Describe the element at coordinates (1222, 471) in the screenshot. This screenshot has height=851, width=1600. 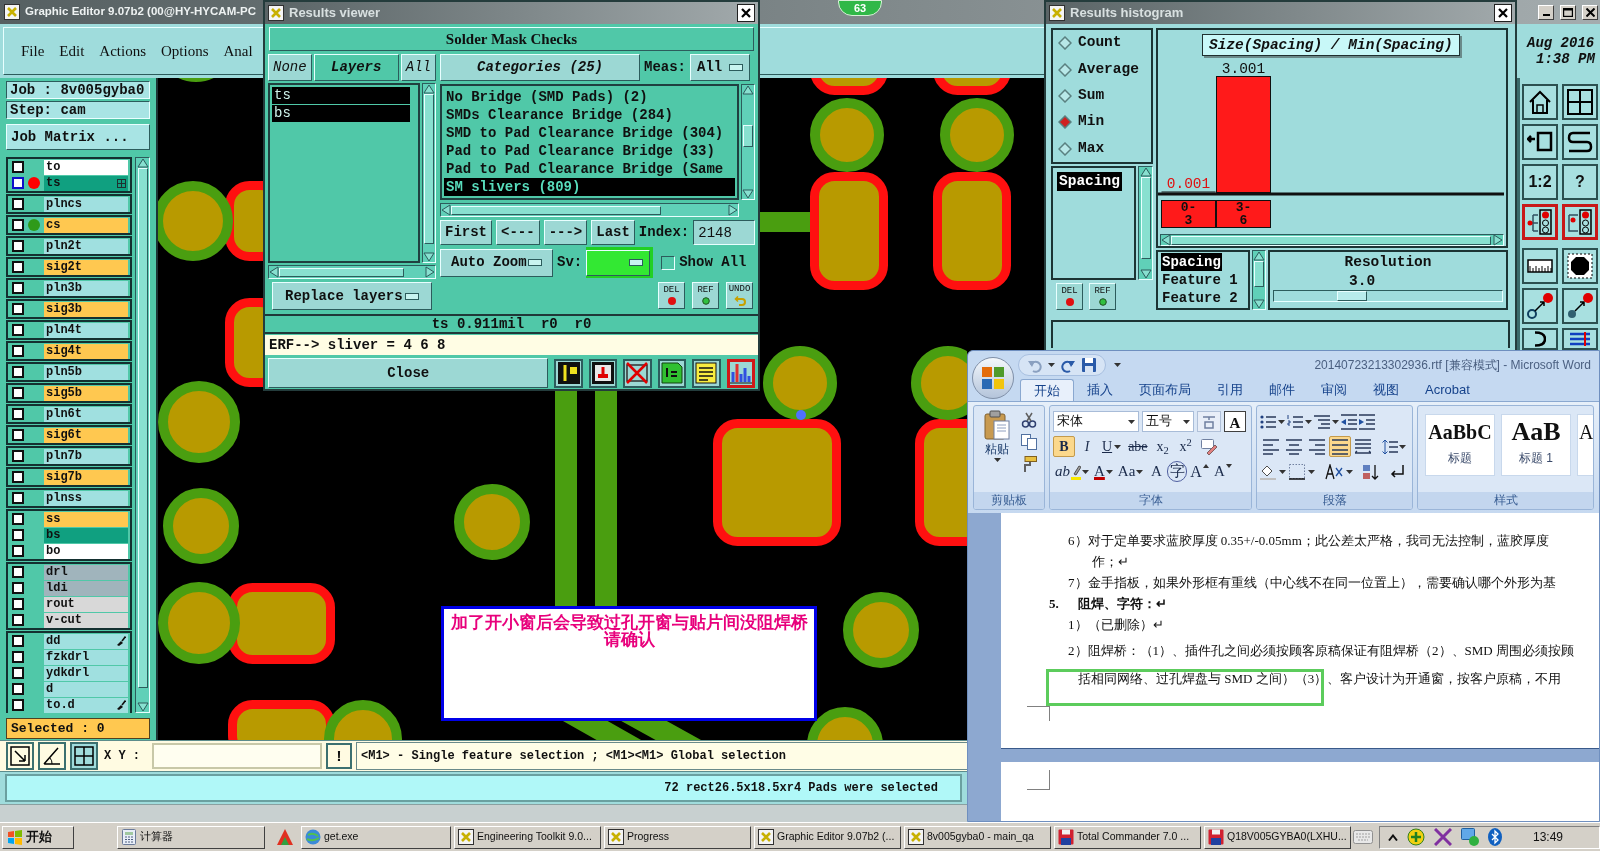
I see `shrink-button: A` at that location.